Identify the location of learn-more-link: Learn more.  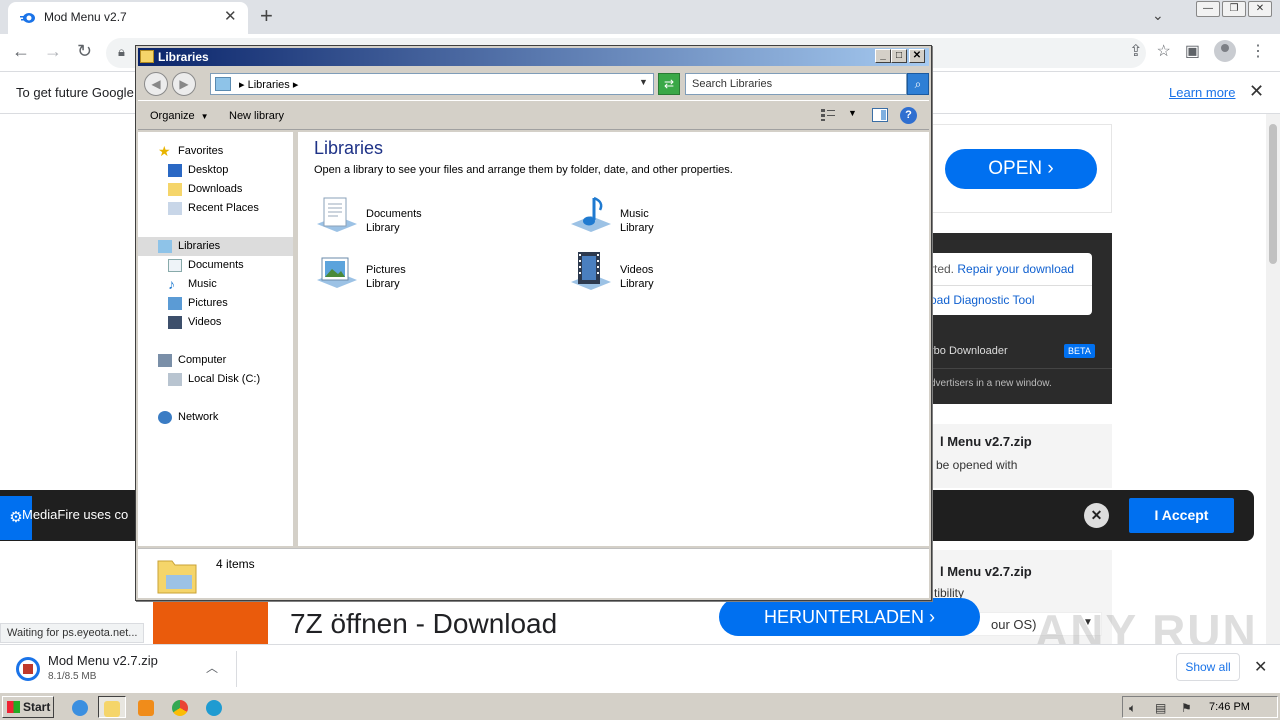
(1202, 92).